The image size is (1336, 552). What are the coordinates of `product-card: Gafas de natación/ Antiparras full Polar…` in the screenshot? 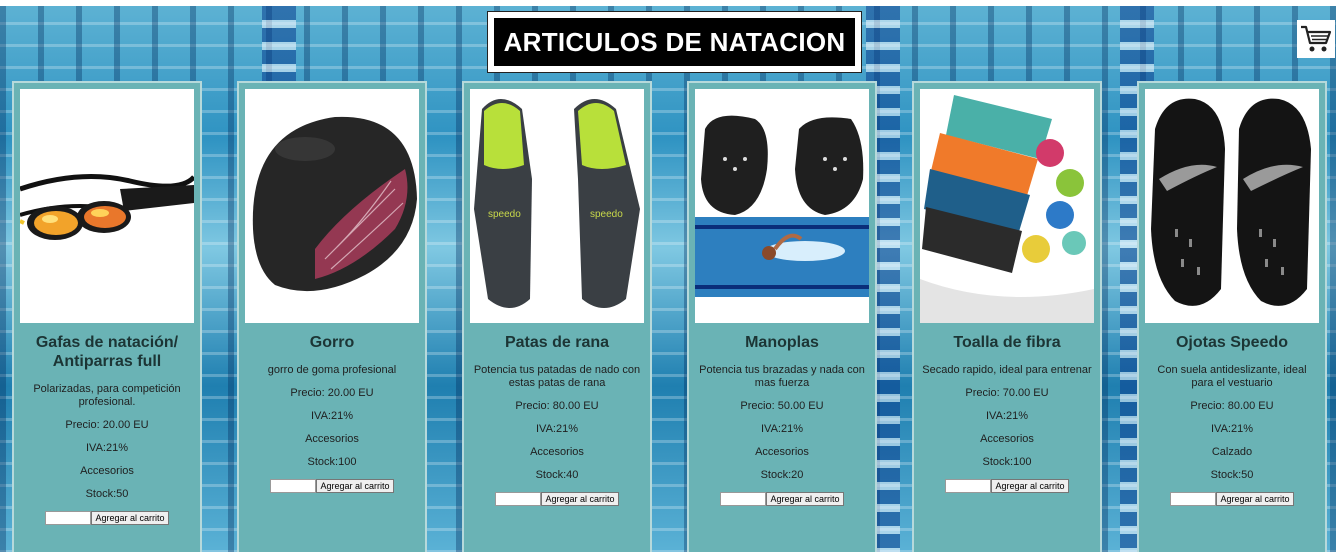 It's located at (107, 316).